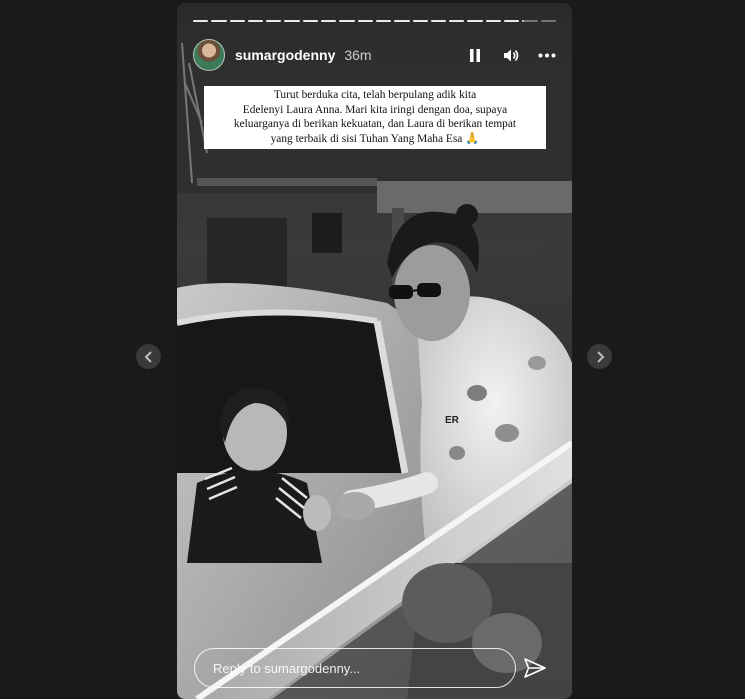 The height and width of the screenshot is (699, 745). I want to click on story-timestamp: 36m, so click(358, 55).